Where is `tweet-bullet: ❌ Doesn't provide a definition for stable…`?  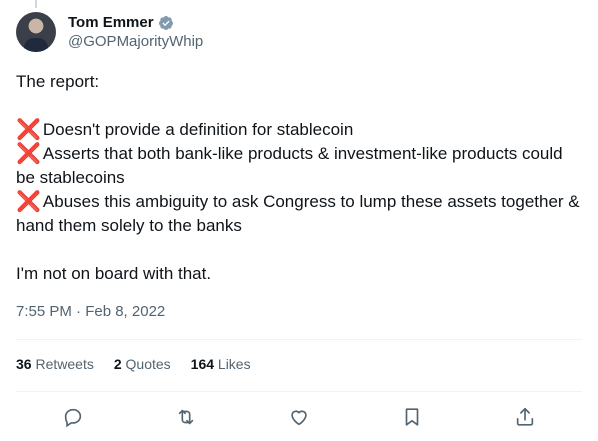 tweet-bullet: ❌ Doesn't provide a definition for stable… is located at coordinates (185, 130).